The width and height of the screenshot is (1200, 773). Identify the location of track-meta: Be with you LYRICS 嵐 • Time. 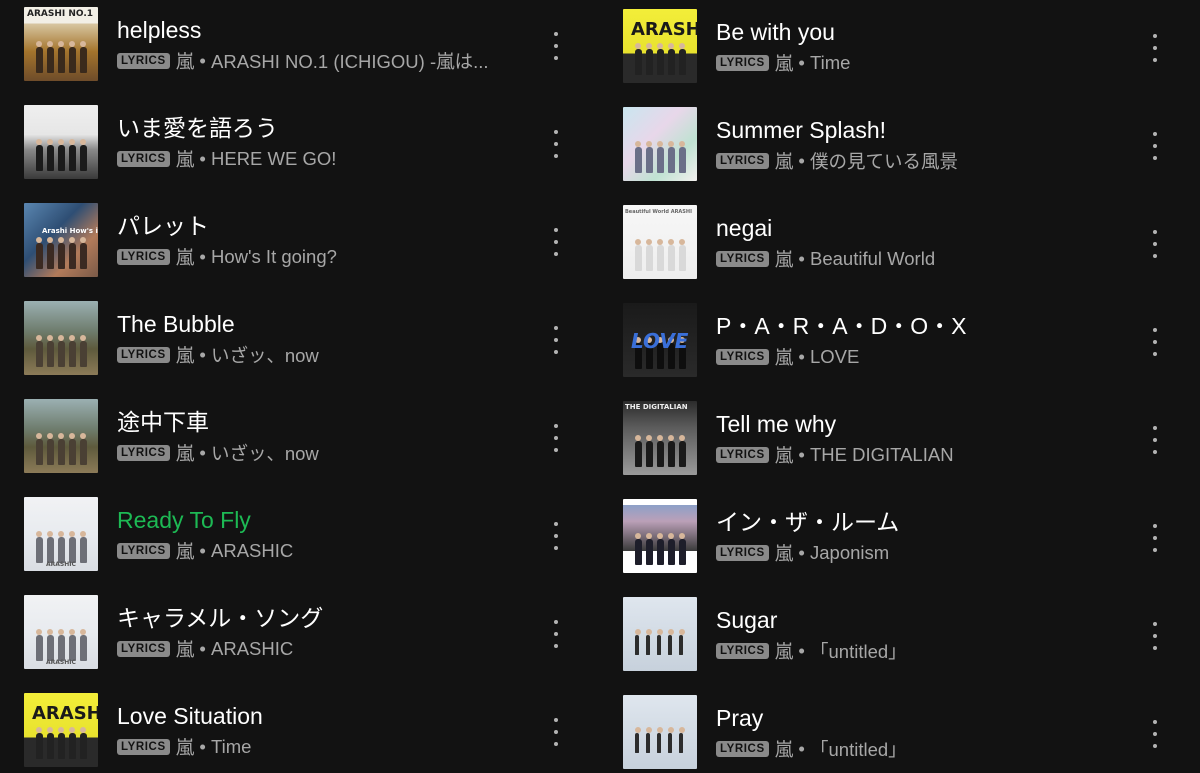
(926, 42).